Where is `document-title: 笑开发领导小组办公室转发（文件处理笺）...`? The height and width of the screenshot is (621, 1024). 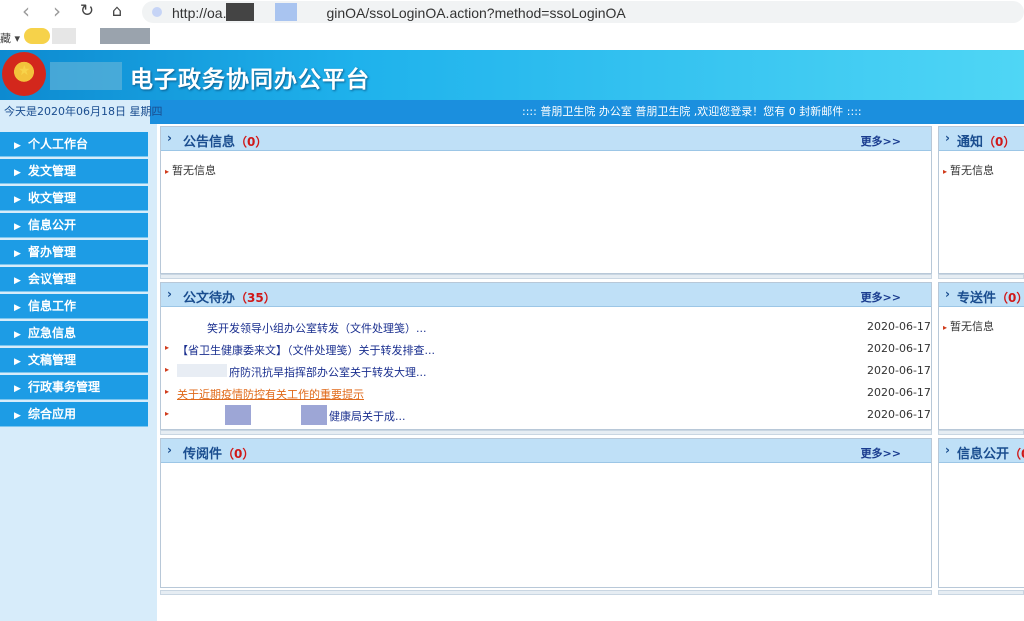
document-title: 笑开发领导小组办公室转发（文件处理笺）... is located at coordinates (317, 328).